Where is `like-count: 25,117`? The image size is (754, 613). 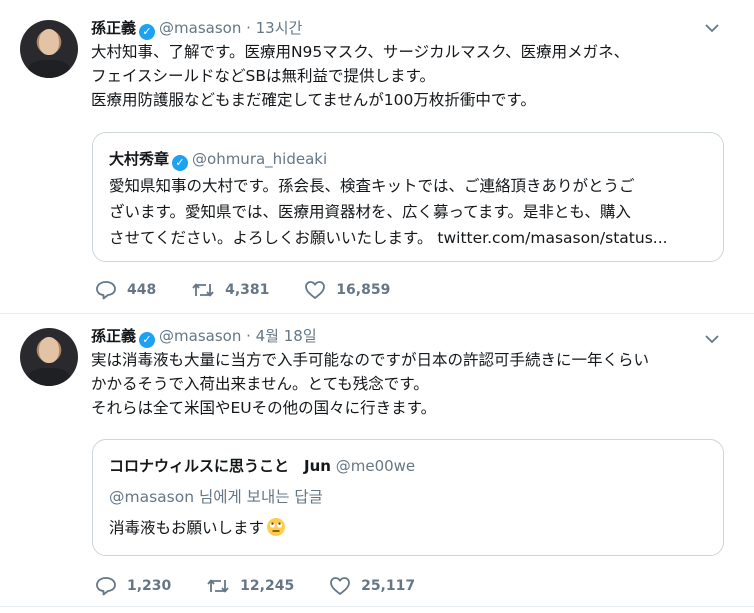
like-count: 25,117 is located at coordinates (388, 586).